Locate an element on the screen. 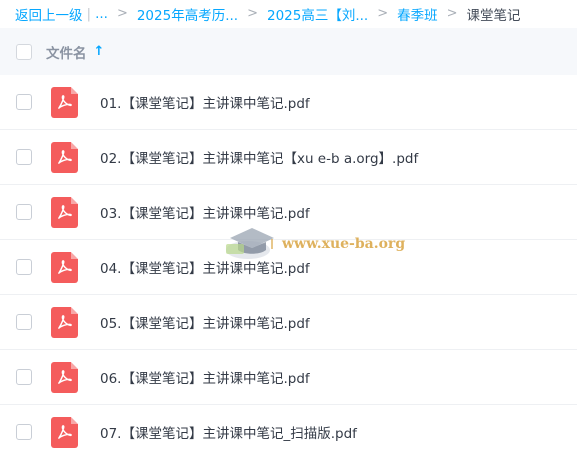 The image size is (577, 456). list-header: 文件名 ↑ is located at coordinates (288, 51).